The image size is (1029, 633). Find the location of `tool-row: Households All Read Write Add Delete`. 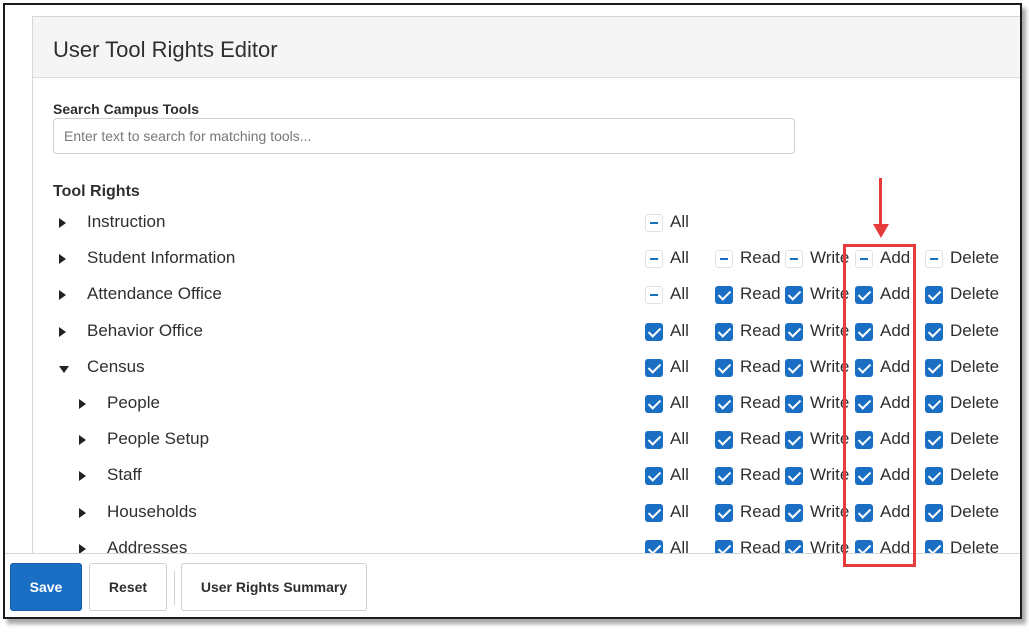

tool-row: Households All Read Write Add Delete is located at coordinates (526, 517).